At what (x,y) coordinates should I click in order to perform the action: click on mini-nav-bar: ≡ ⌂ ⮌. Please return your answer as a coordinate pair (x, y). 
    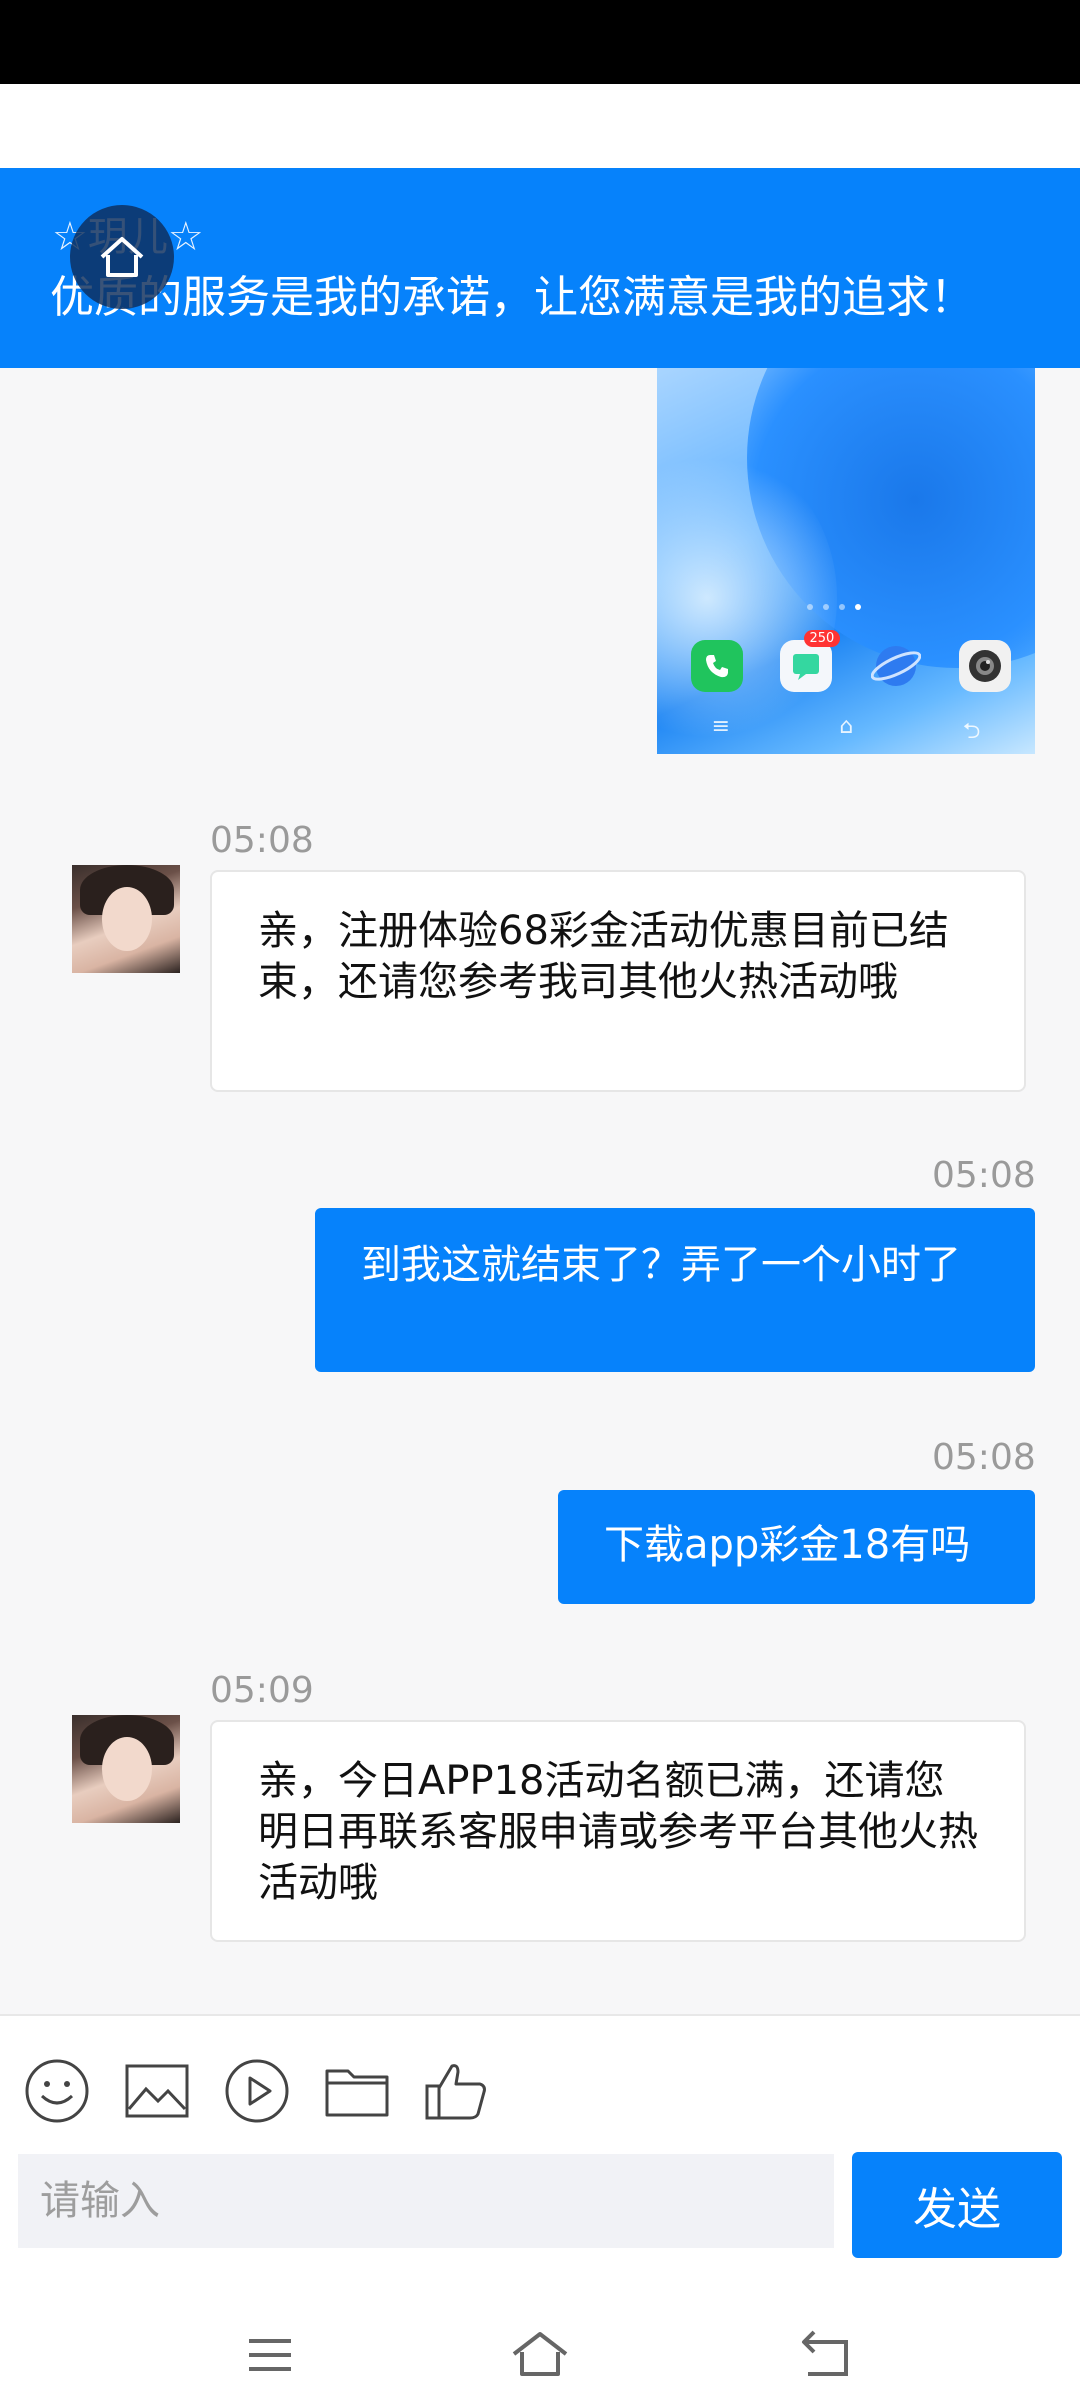
    Looking at the image, I should click on (846, 733).